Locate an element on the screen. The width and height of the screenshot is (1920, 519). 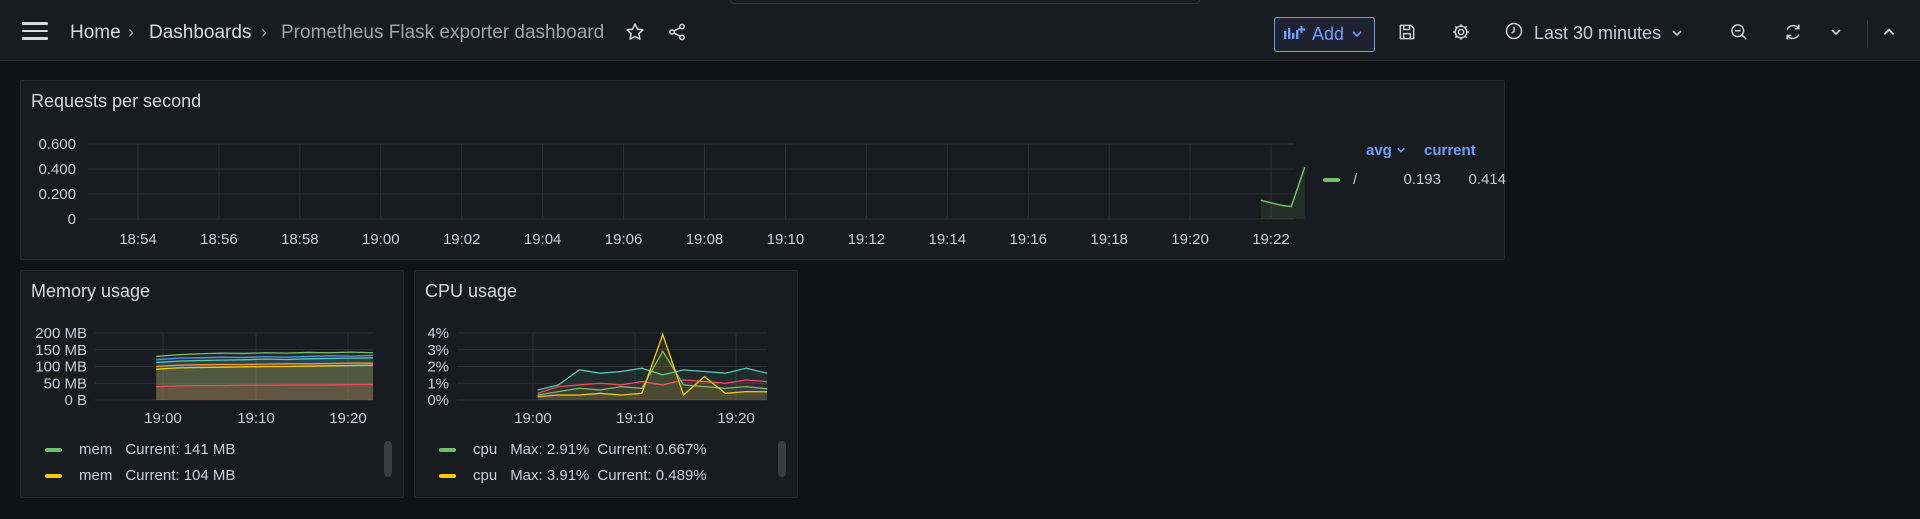
y-tick-label: 1% is located at coordinates (438, 383).